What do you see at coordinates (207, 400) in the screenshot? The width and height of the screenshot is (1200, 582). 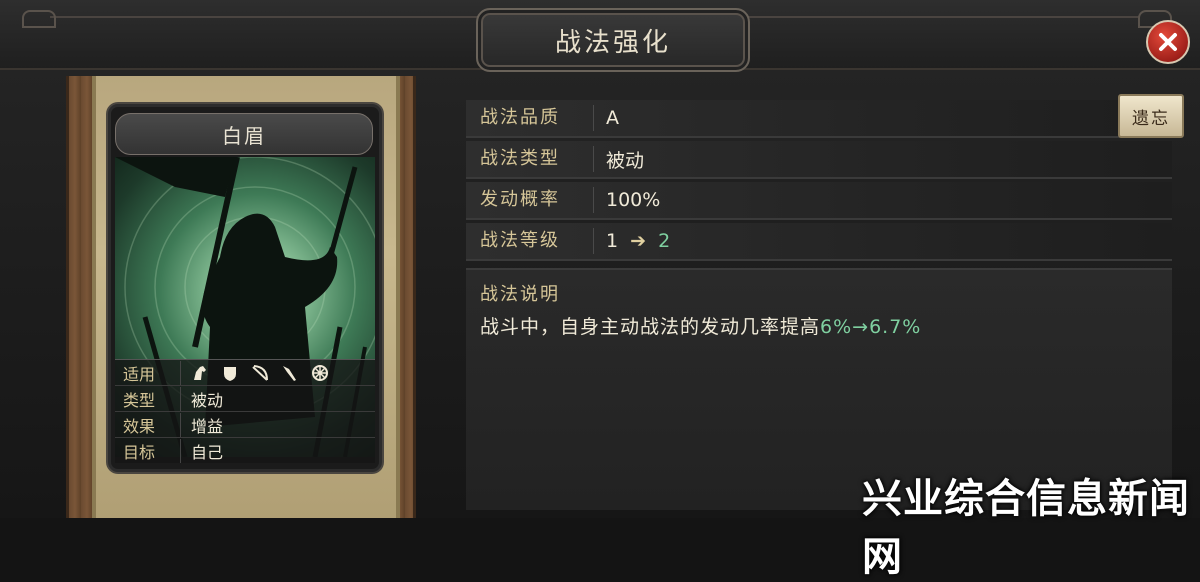 I see `attr-value: 被动` at bounding box center [207, 400].